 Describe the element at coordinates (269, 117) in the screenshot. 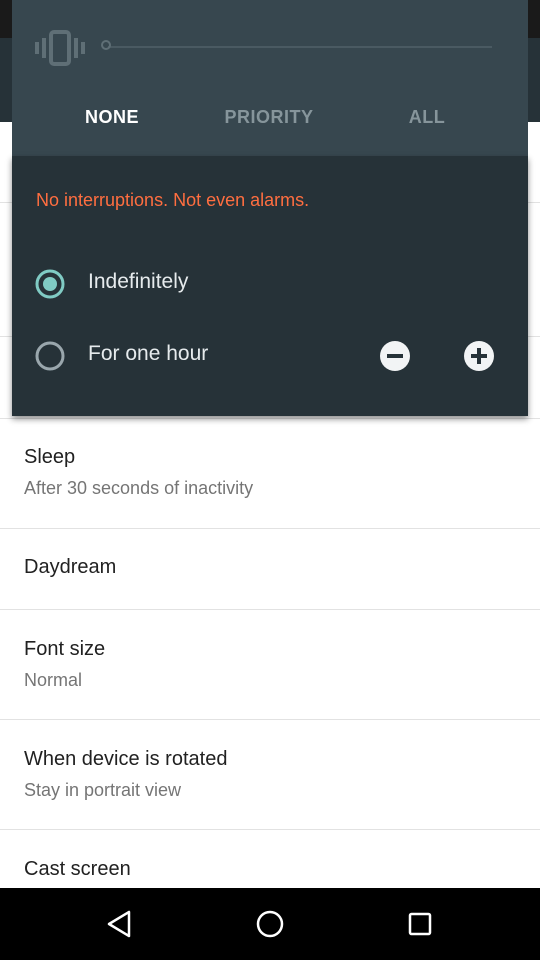

I see `tab-priority: PRIORITY` at that location.